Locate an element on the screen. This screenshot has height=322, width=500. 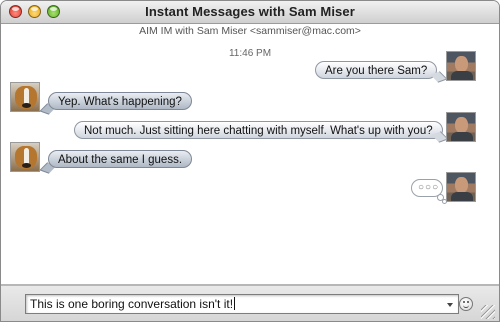
message-bubble-sent: Are you there Sam? is located at coordinates (376, 70).